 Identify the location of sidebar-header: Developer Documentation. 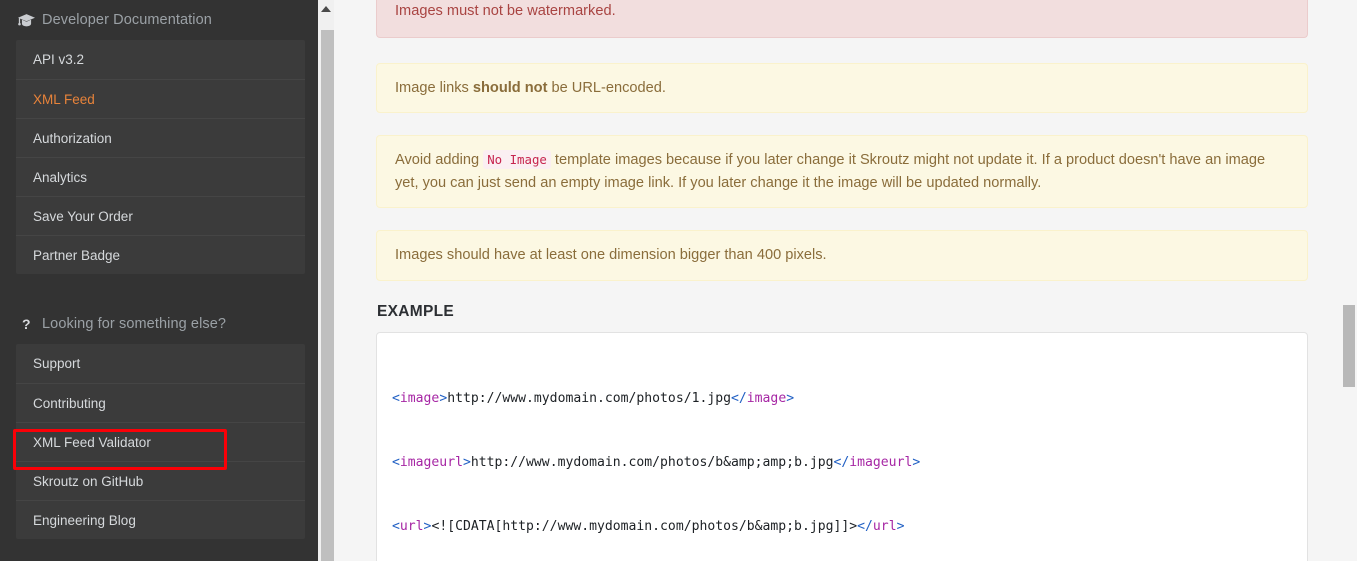
(159, 20).